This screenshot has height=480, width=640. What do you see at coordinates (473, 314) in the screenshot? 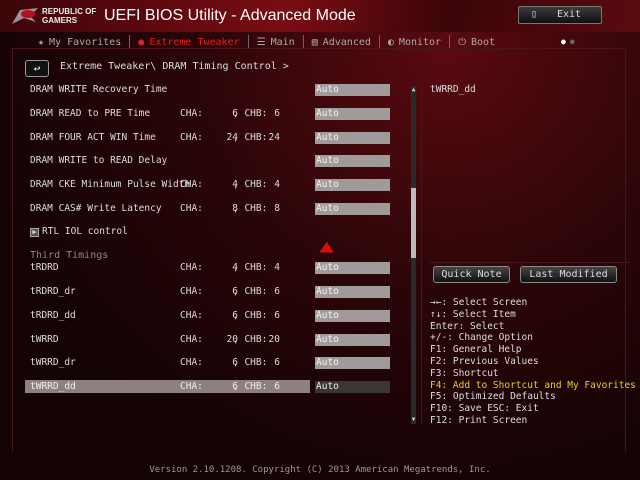
I see `key-hint: ↑↓: Select Item` at bounding box center [473, 314].